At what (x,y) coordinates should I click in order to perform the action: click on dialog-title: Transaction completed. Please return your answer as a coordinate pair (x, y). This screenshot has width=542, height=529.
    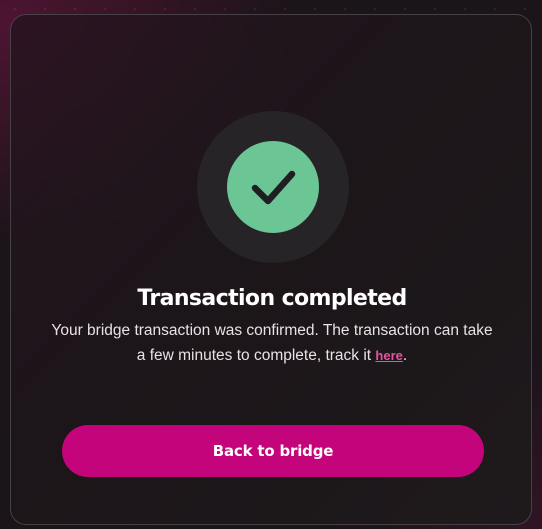
    Looking at the image, I should click on (272, 298).